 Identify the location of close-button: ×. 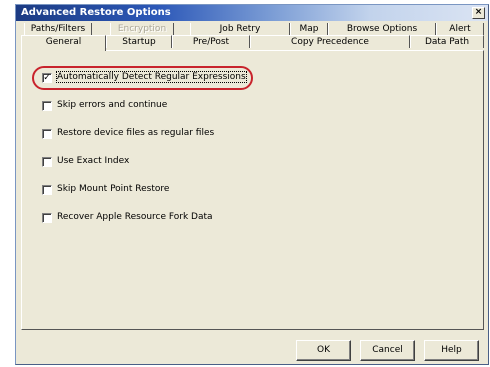
(478, 13).